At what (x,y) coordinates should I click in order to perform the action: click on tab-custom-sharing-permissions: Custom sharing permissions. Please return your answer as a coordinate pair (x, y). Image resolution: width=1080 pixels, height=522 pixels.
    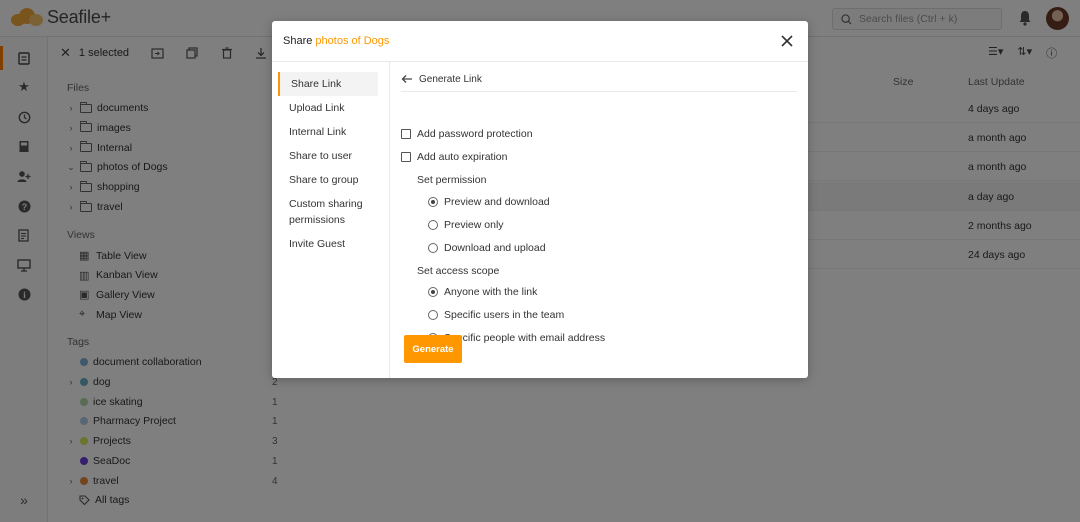
    Looking at the image, I should click on (336, 212).